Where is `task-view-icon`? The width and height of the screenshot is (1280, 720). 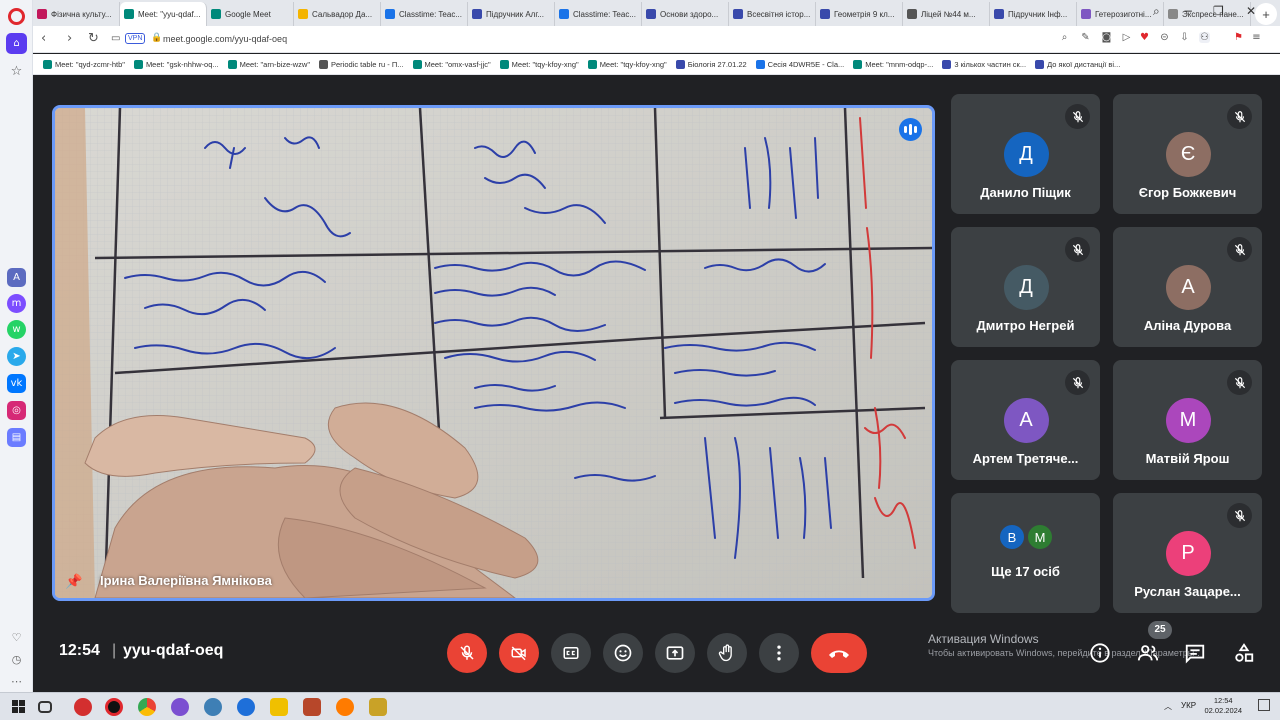 task-view-icon is located at coordinates (45, 707).